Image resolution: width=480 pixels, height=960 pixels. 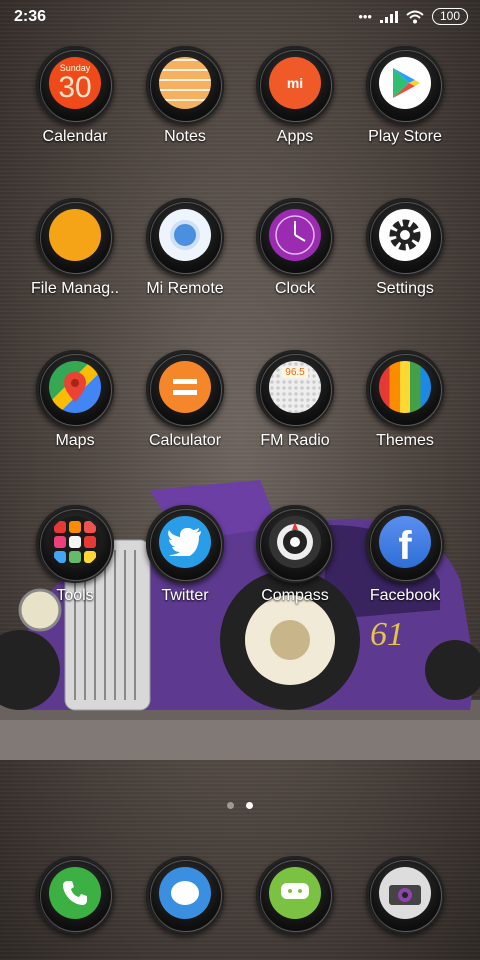 What do you see at coordinates (295, 372) in the screenshot?
I see `radio-frequency-text: 96.5` at bounding box center [295, 372].